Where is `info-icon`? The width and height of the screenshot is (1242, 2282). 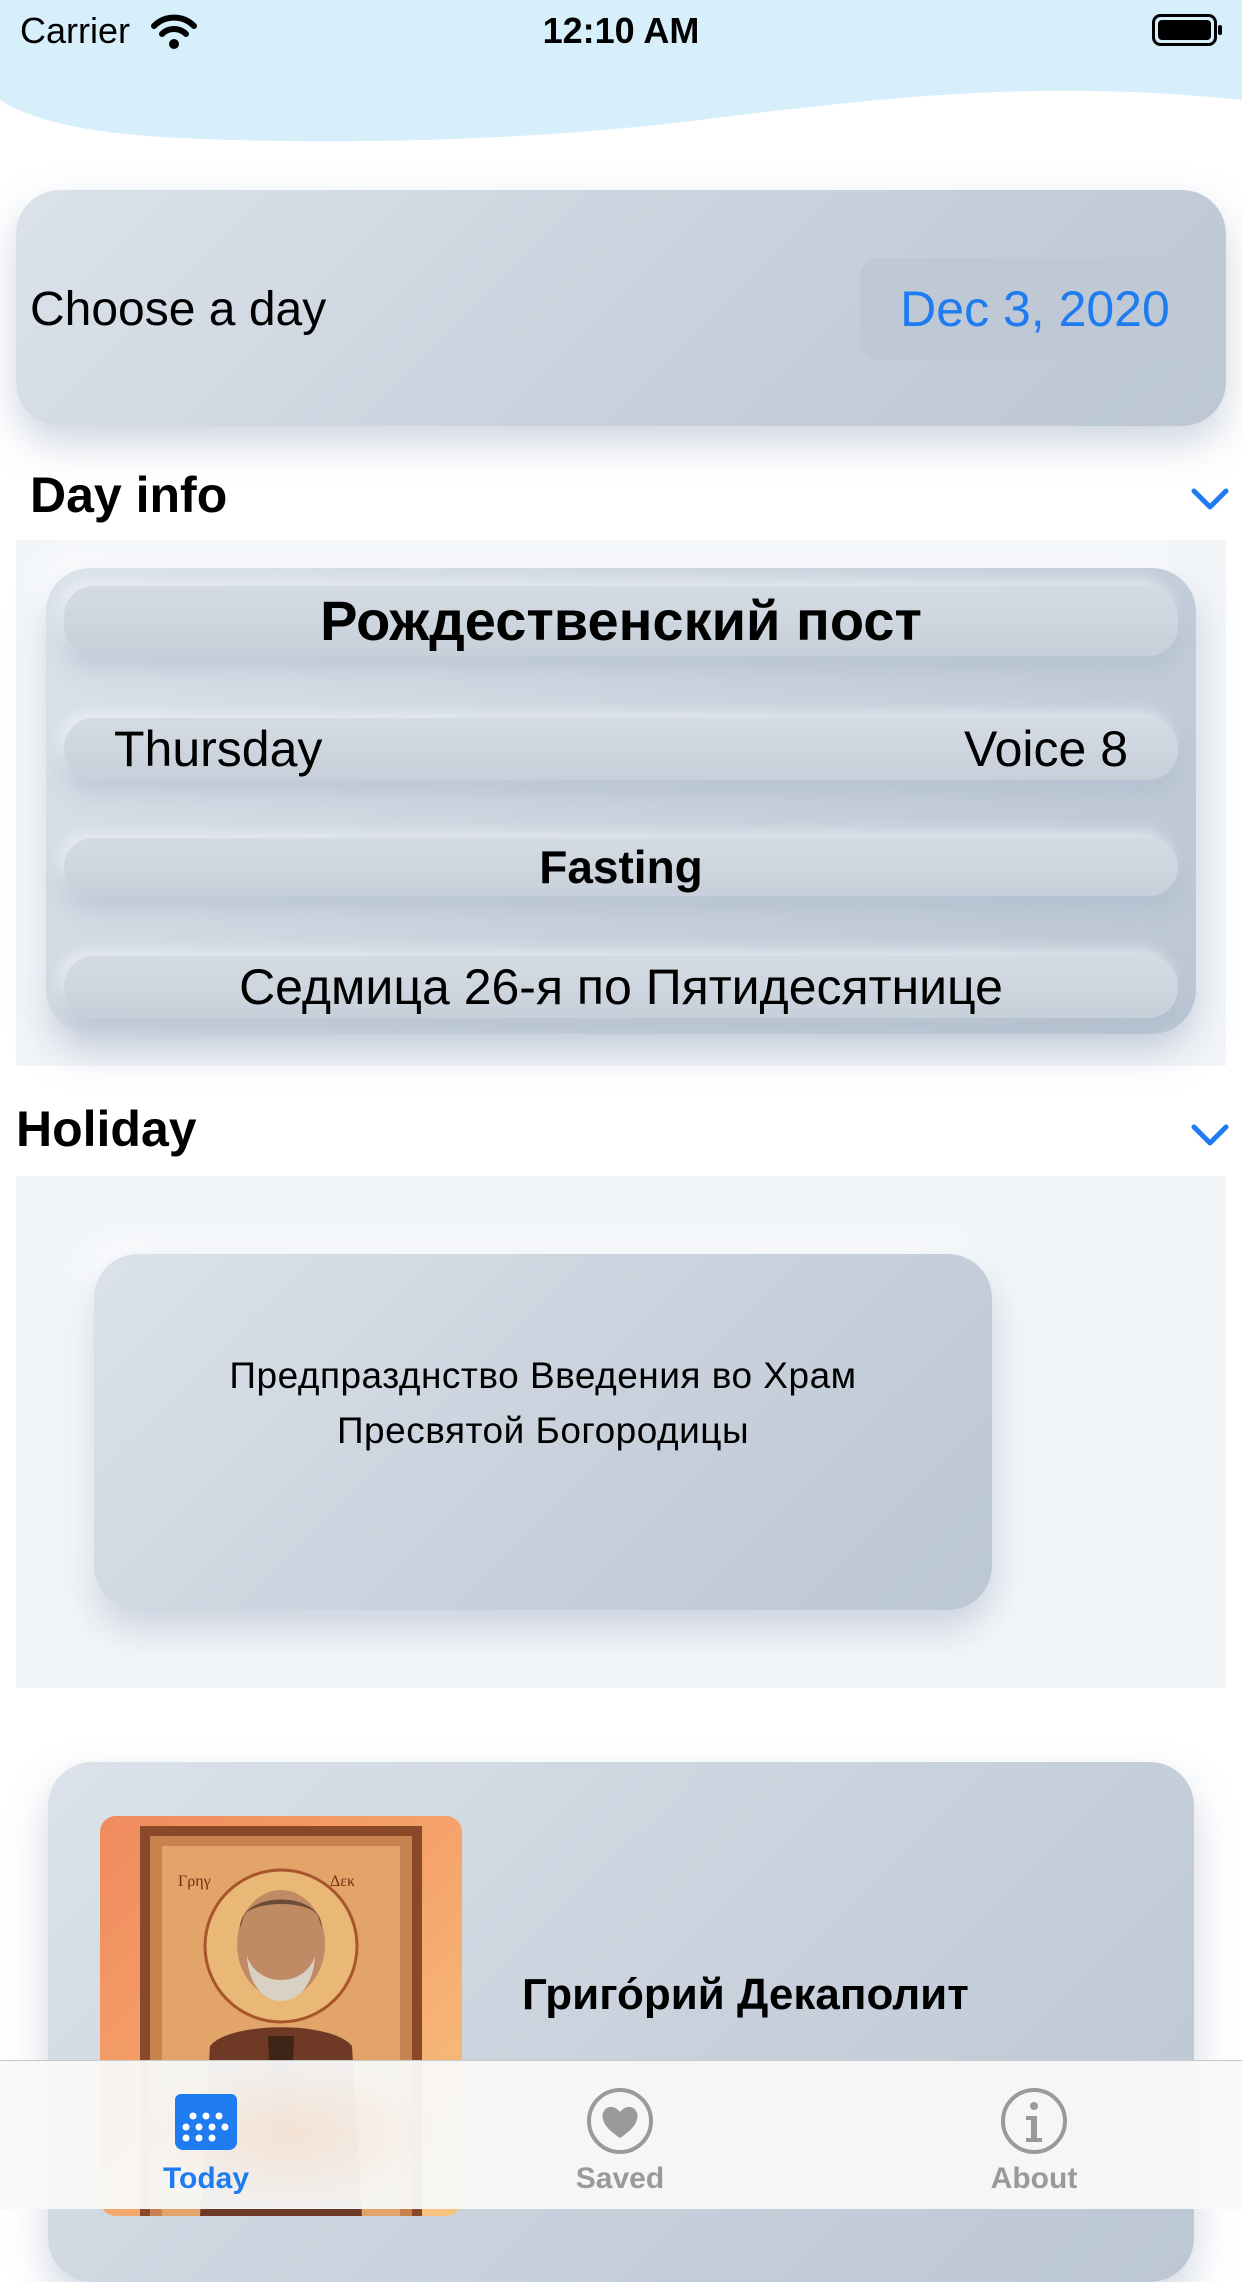
info-icon is located at coordinates (1034, 2121).